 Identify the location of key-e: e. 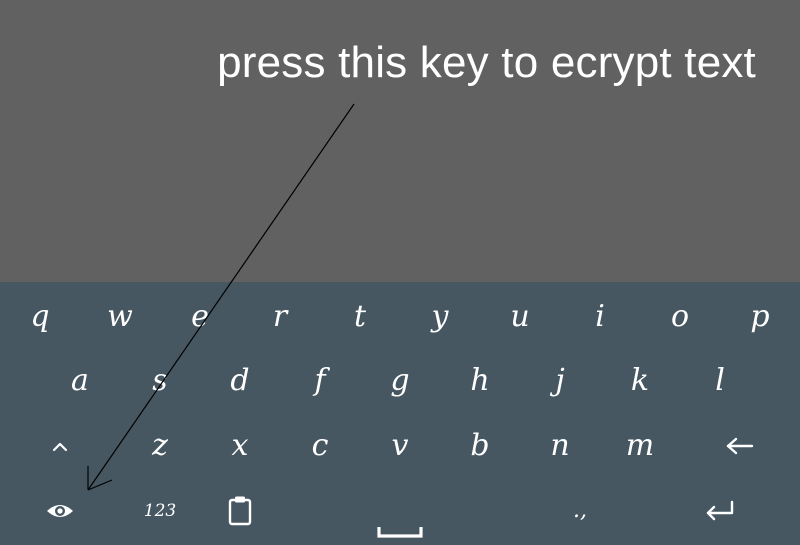
(200, 317).